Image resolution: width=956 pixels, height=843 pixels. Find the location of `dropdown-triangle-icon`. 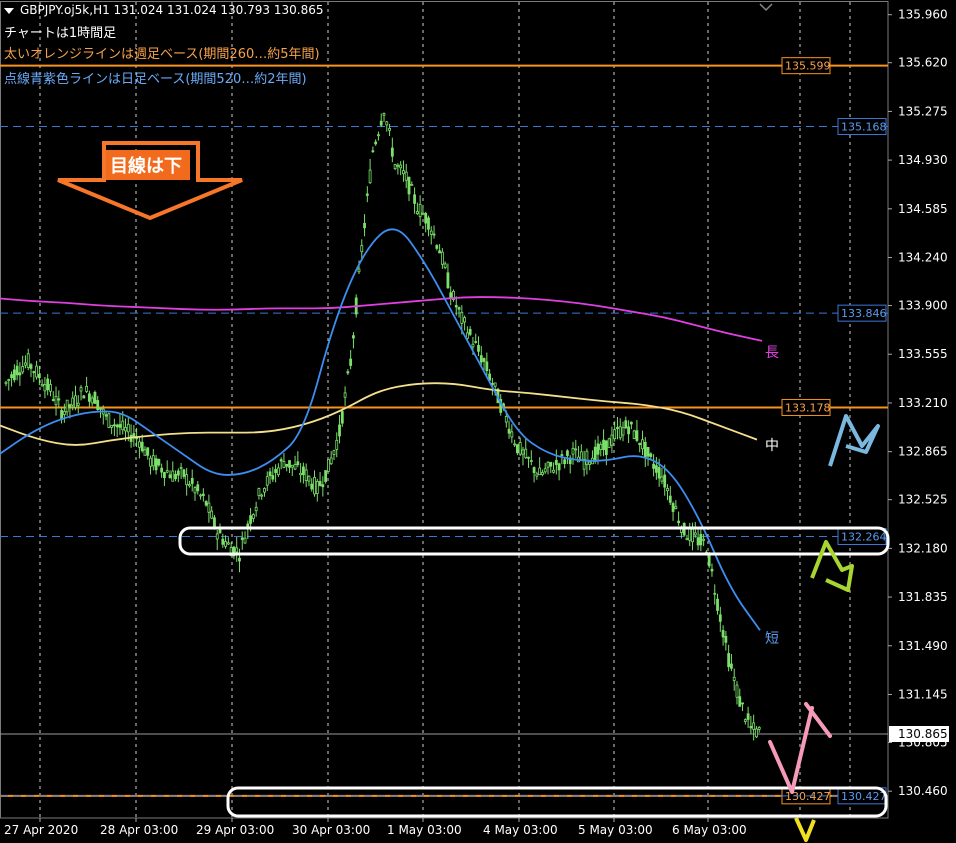

dropdown-triangle-icon is located at coordinates (9, 10).